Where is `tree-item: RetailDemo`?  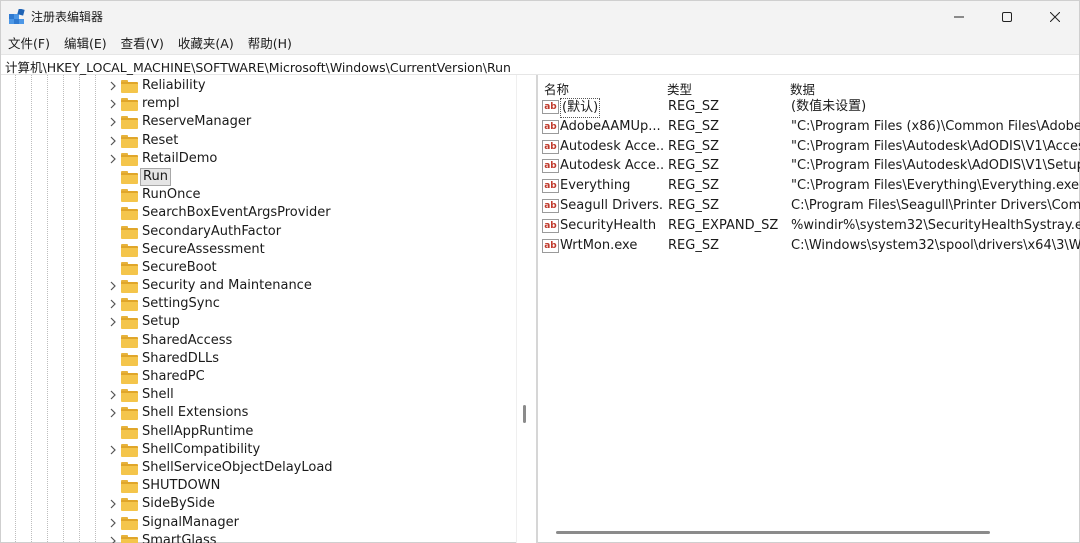 tree-item: RetailDemo is located at coordinates (259, 159).